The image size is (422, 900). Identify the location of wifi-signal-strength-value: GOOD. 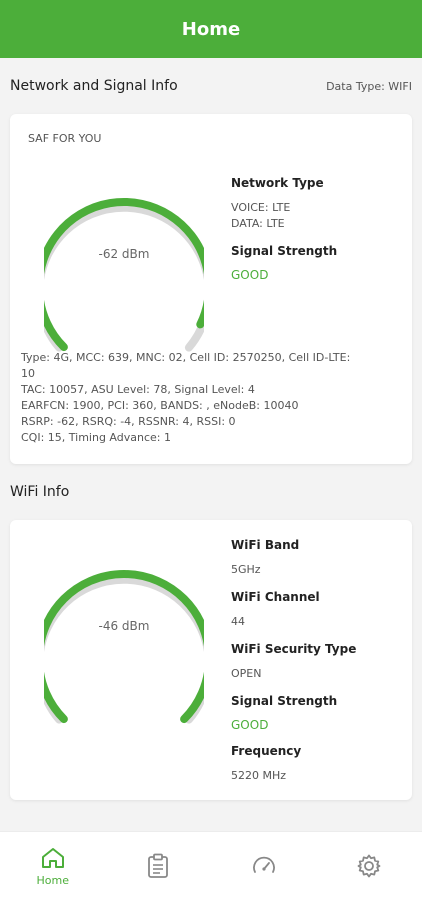
(250, 725).